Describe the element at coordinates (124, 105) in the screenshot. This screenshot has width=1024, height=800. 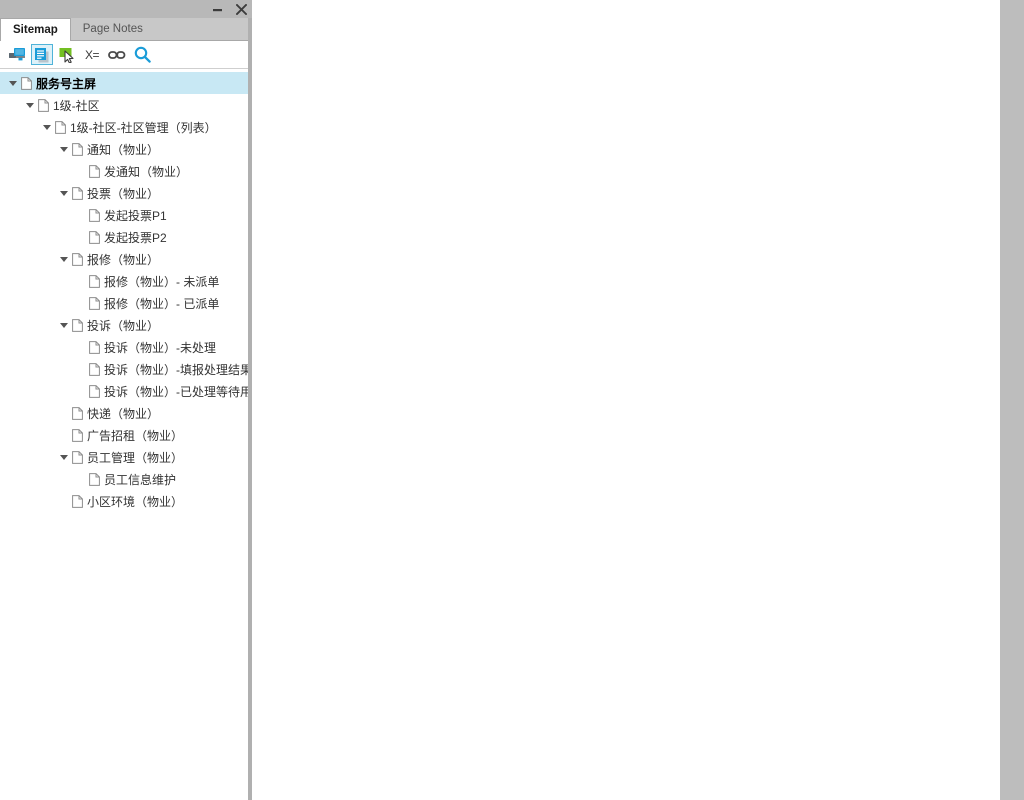
I see `tree-node: 1级-社区` at that location.